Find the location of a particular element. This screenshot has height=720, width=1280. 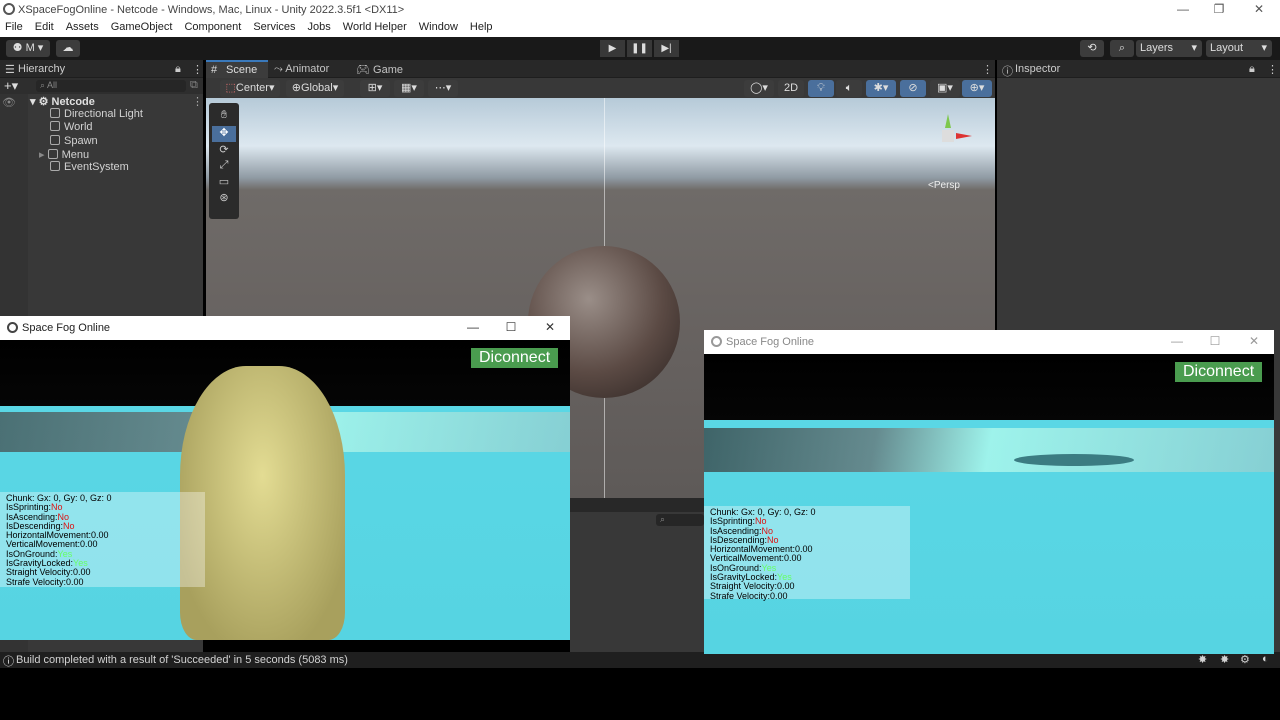

audio-icon: 🔈︎ is located at coordinates (849, 88).